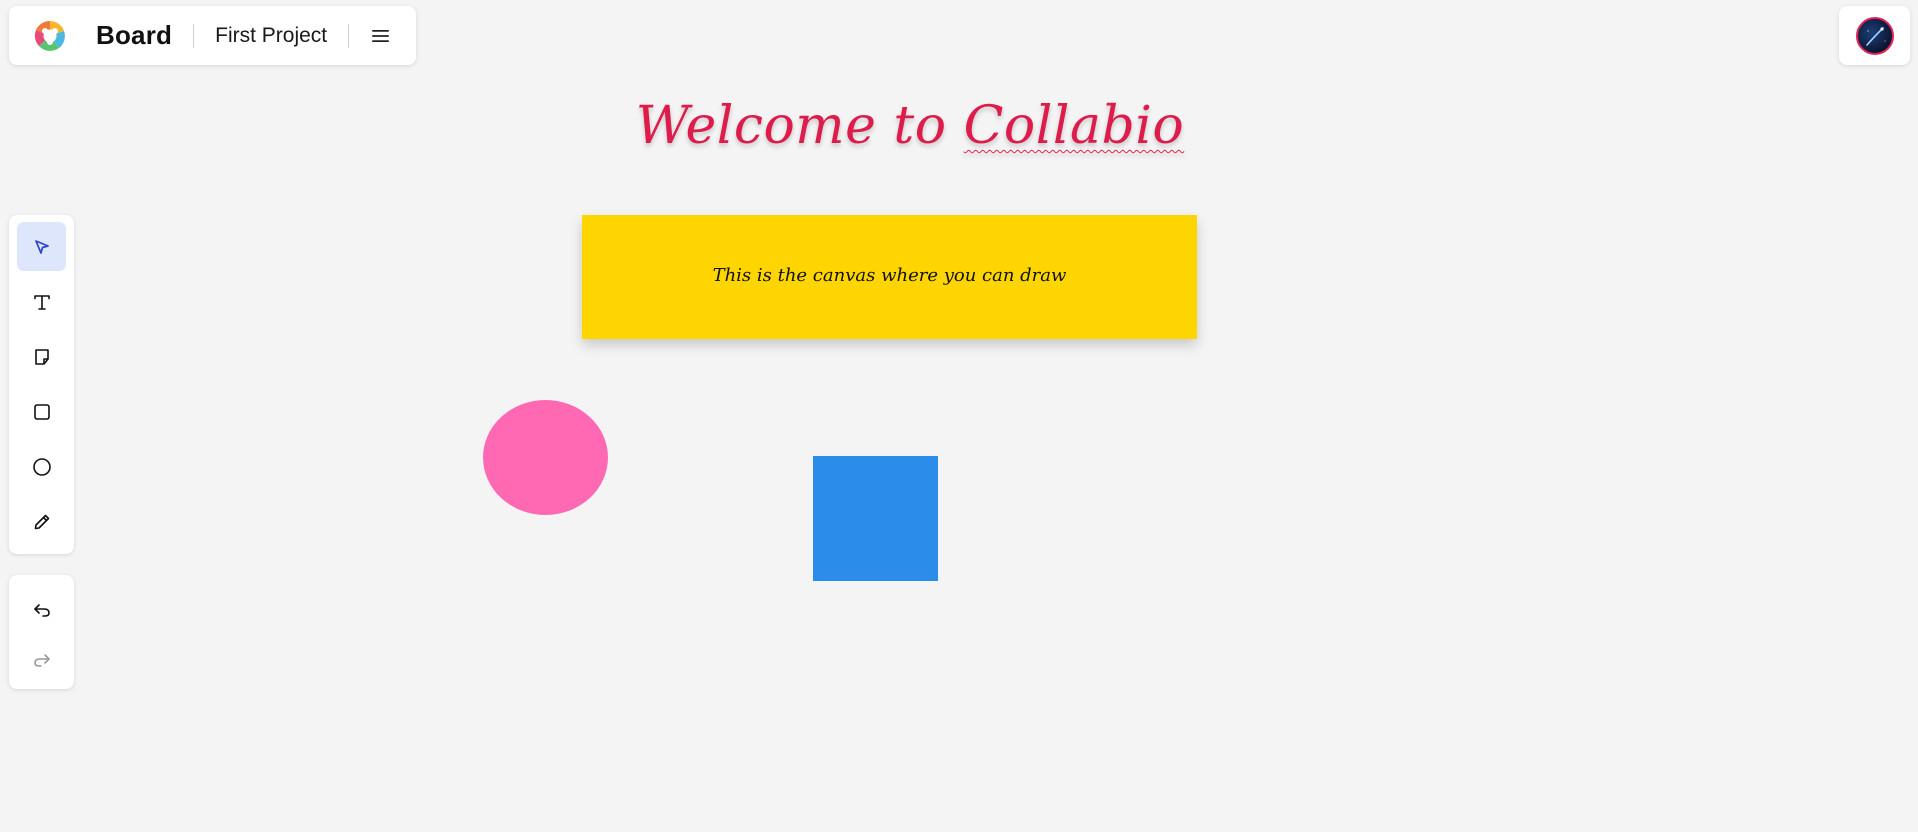 This screenshot has height=832, width=1918. I want to click on undo-button, so click(41, 610).